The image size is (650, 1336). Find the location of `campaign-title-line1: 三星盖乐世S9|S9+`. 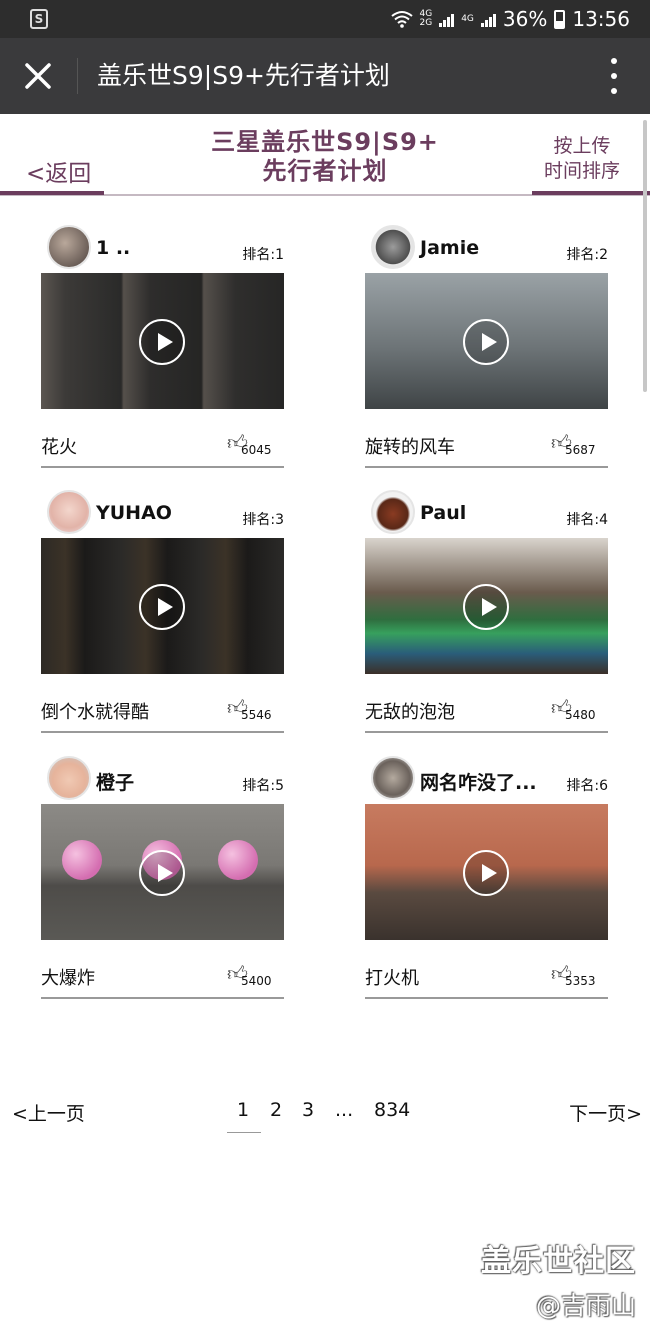

campaign-title-line1: 三星盖乐世S9|S9+ is located at coordinates (325, 142).